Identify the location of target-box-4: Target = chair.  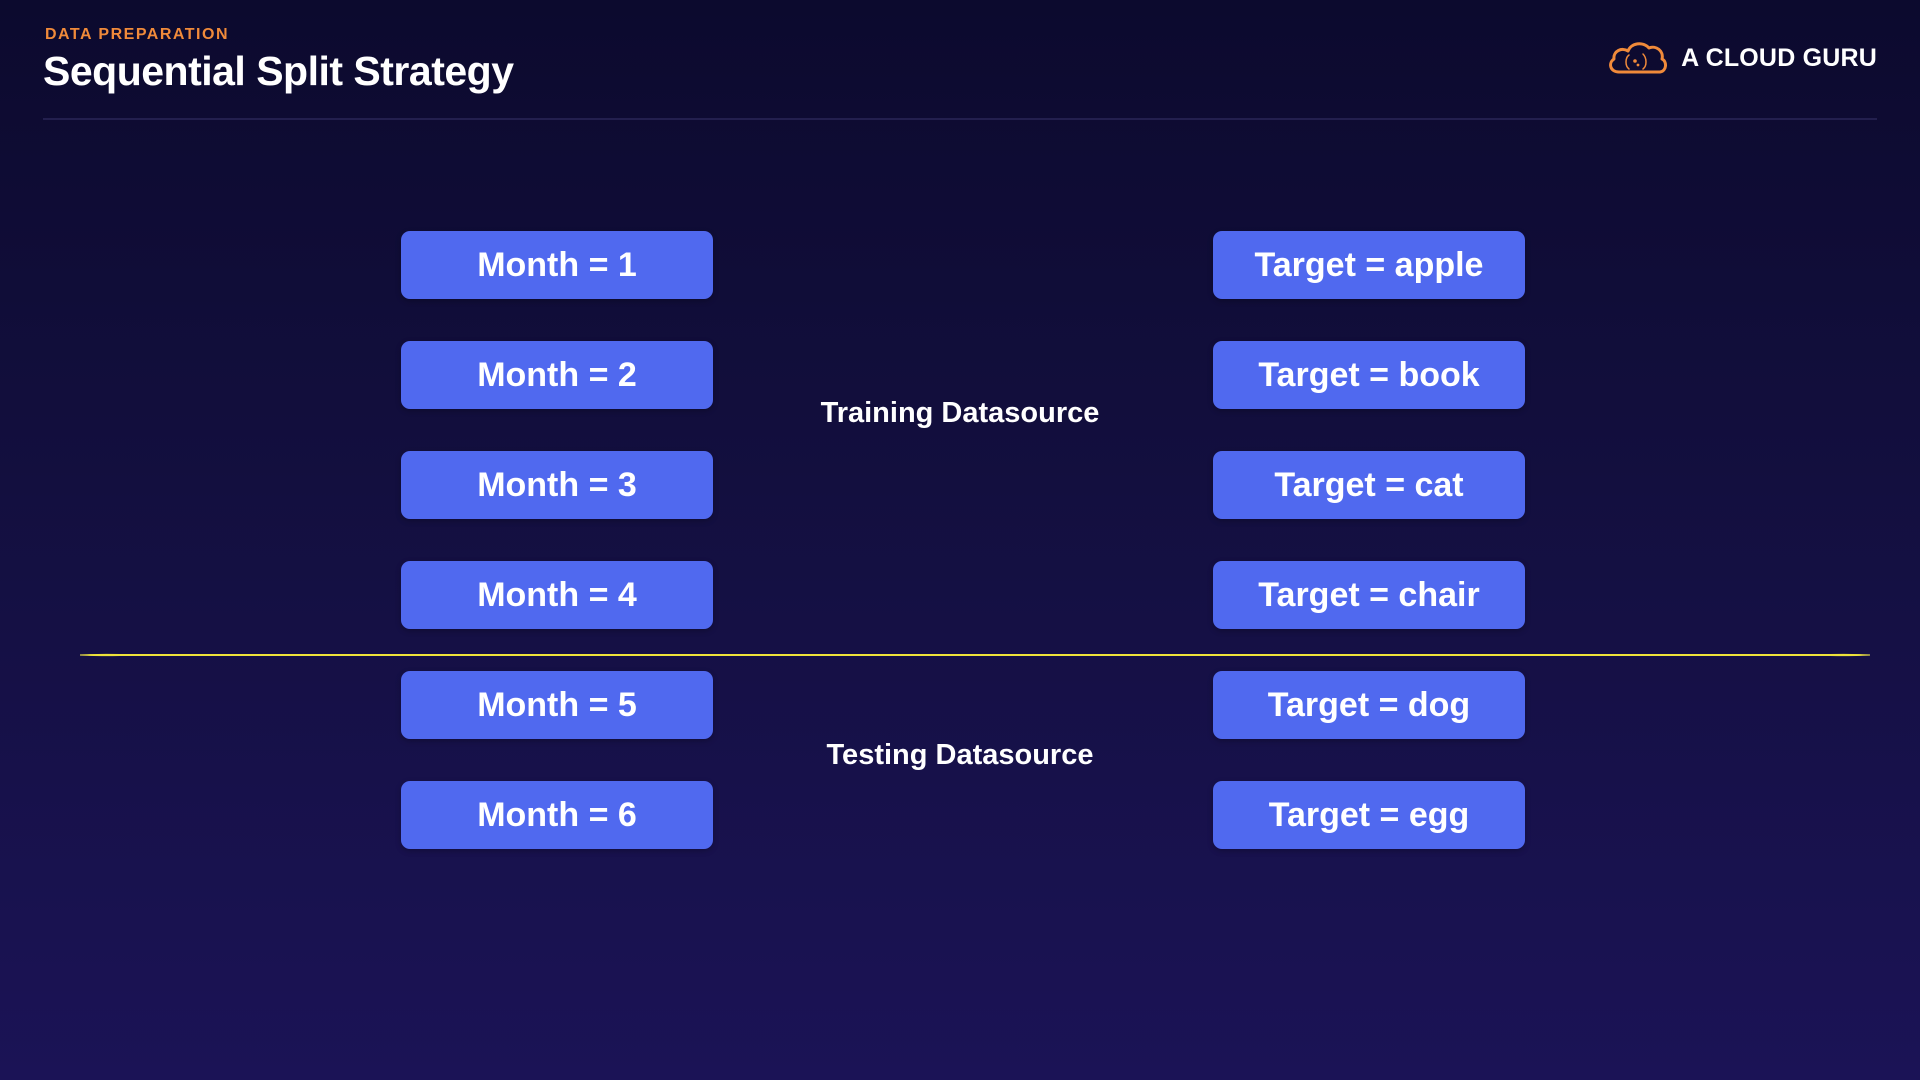
(1369, 595).